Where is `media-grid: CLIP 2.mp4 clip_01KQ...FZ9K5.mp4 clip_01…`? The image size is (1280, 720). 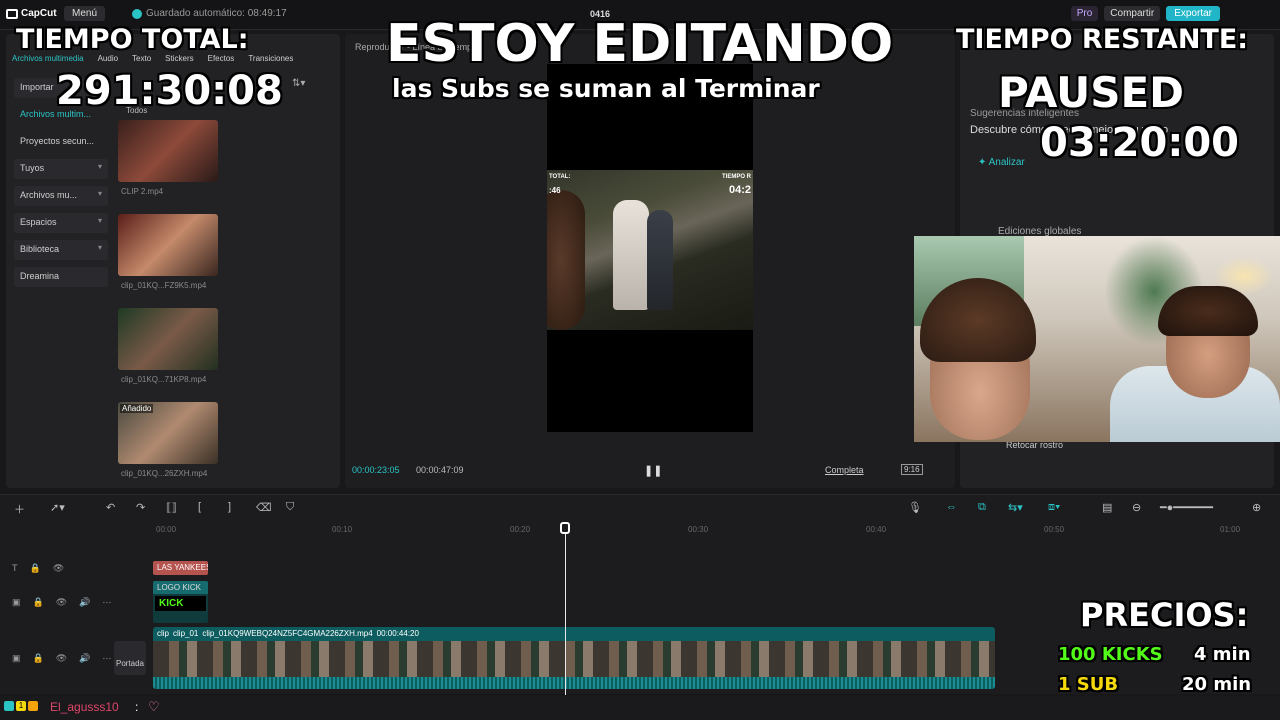
media-grid: CLIP 2.mp4 clip_01KQ...FZ9K5.mp4 clip_01… is located at coordinates (173, 308).